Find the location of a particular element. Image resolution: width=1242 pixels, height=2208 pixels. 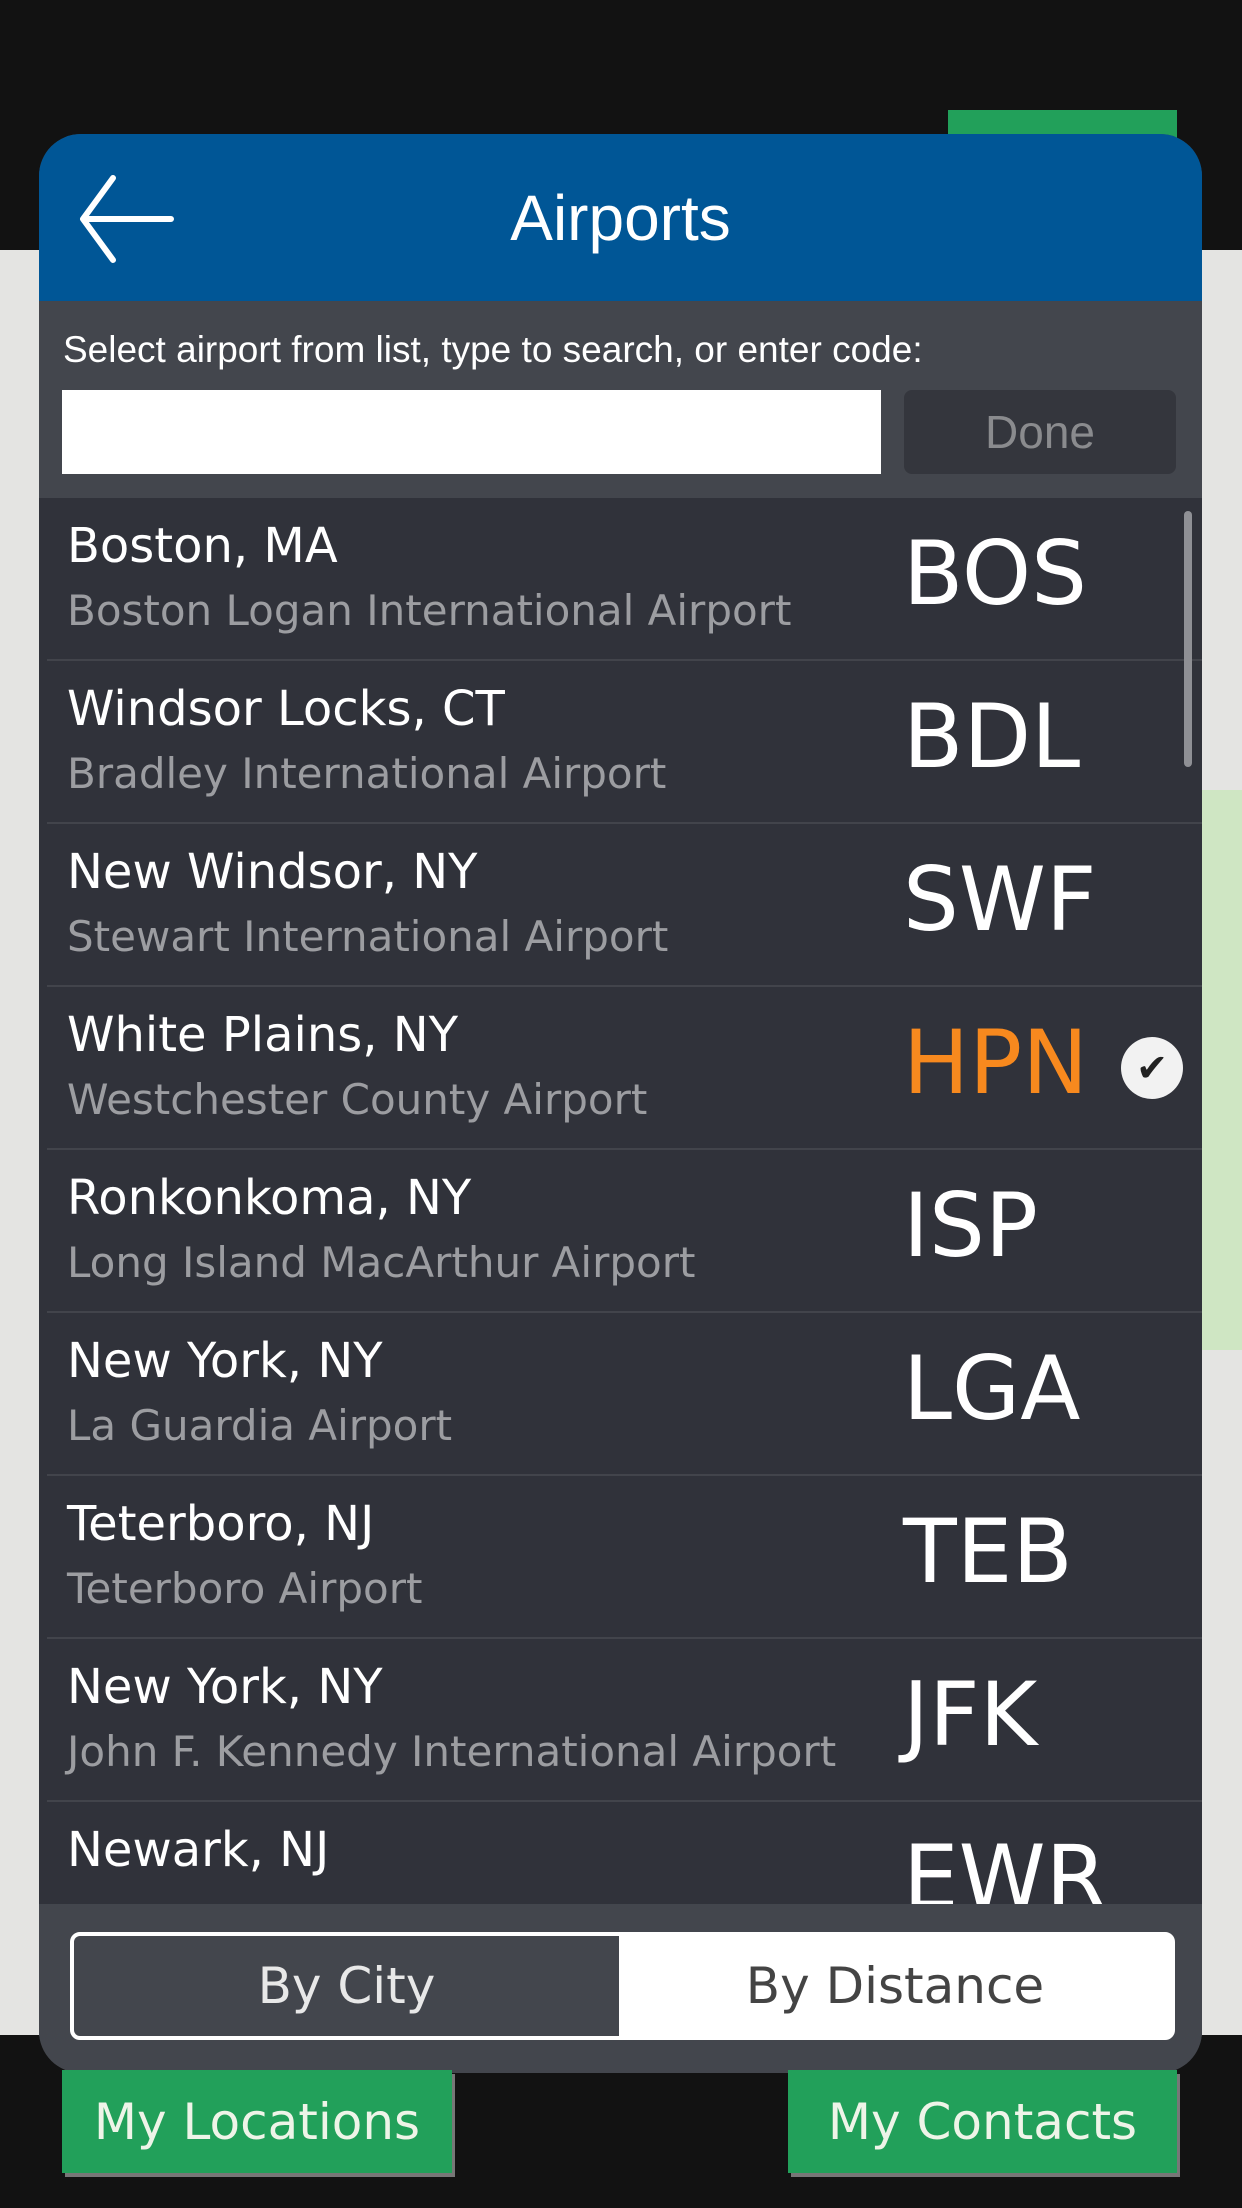

my-contacts-button: My Contacts is located at coordinates (982, 2121).